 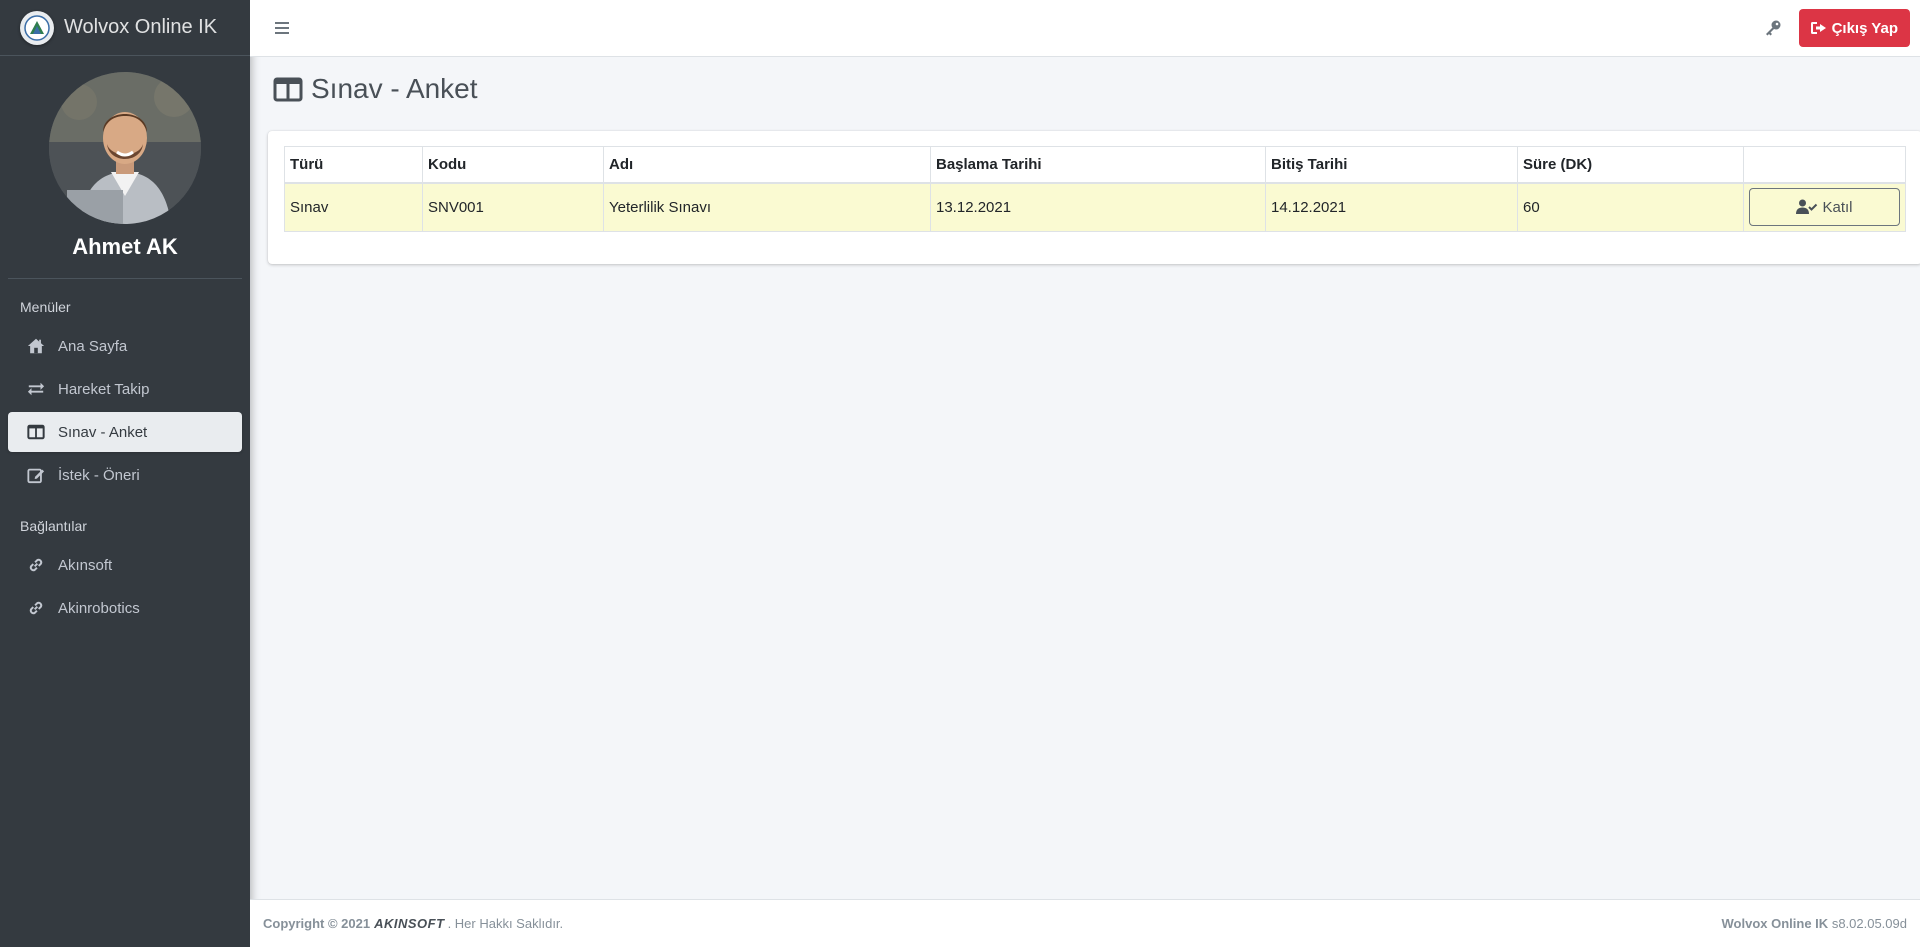 What do you see at coordinates (1773, 28) in the screenshot?
I see `key-icon` at bounding box center [1773, 28].